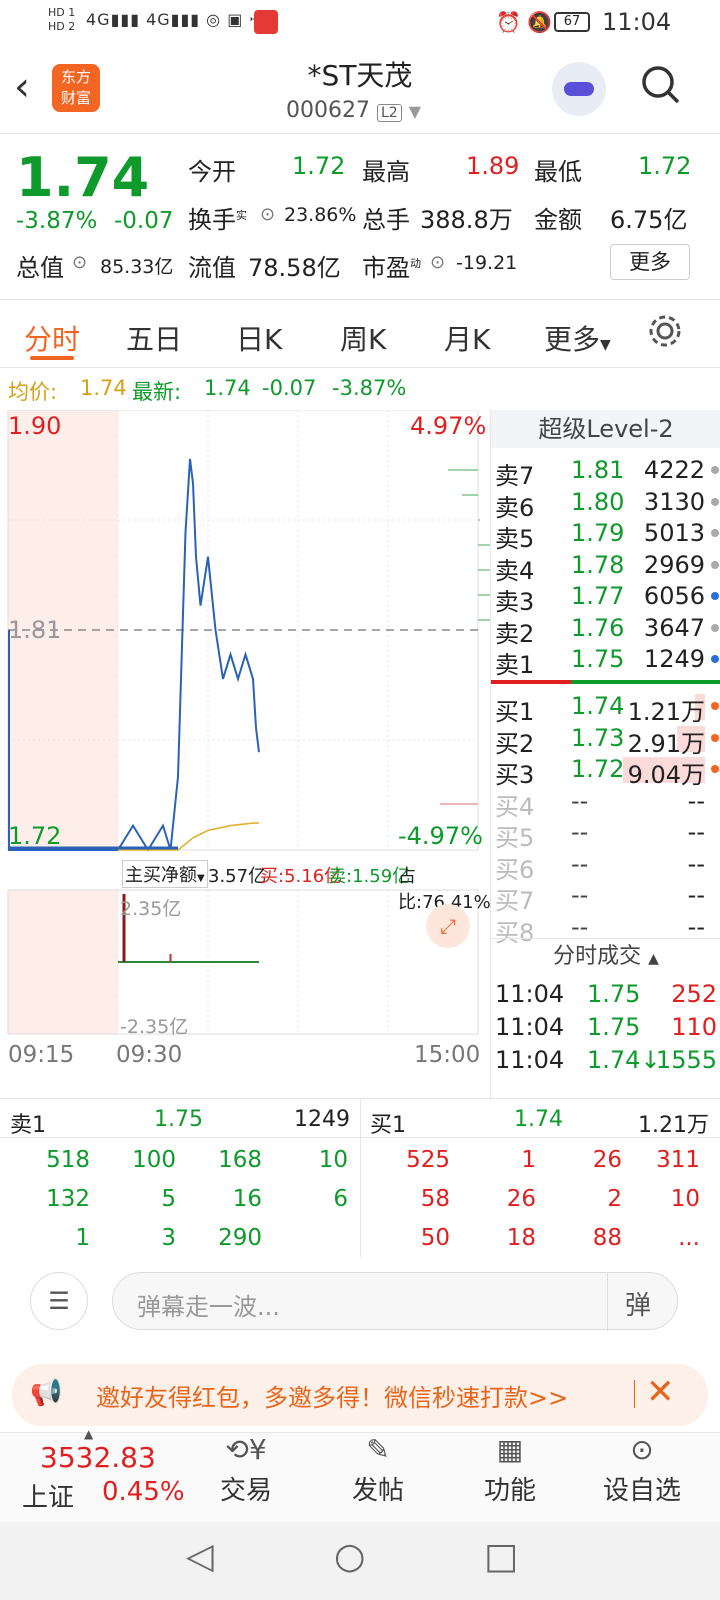 This screenshot has height=1600, width=720. Describe the element at coordinates (259, 338) in the screenshot. I see `tab-daily-k: 日K` at that location.